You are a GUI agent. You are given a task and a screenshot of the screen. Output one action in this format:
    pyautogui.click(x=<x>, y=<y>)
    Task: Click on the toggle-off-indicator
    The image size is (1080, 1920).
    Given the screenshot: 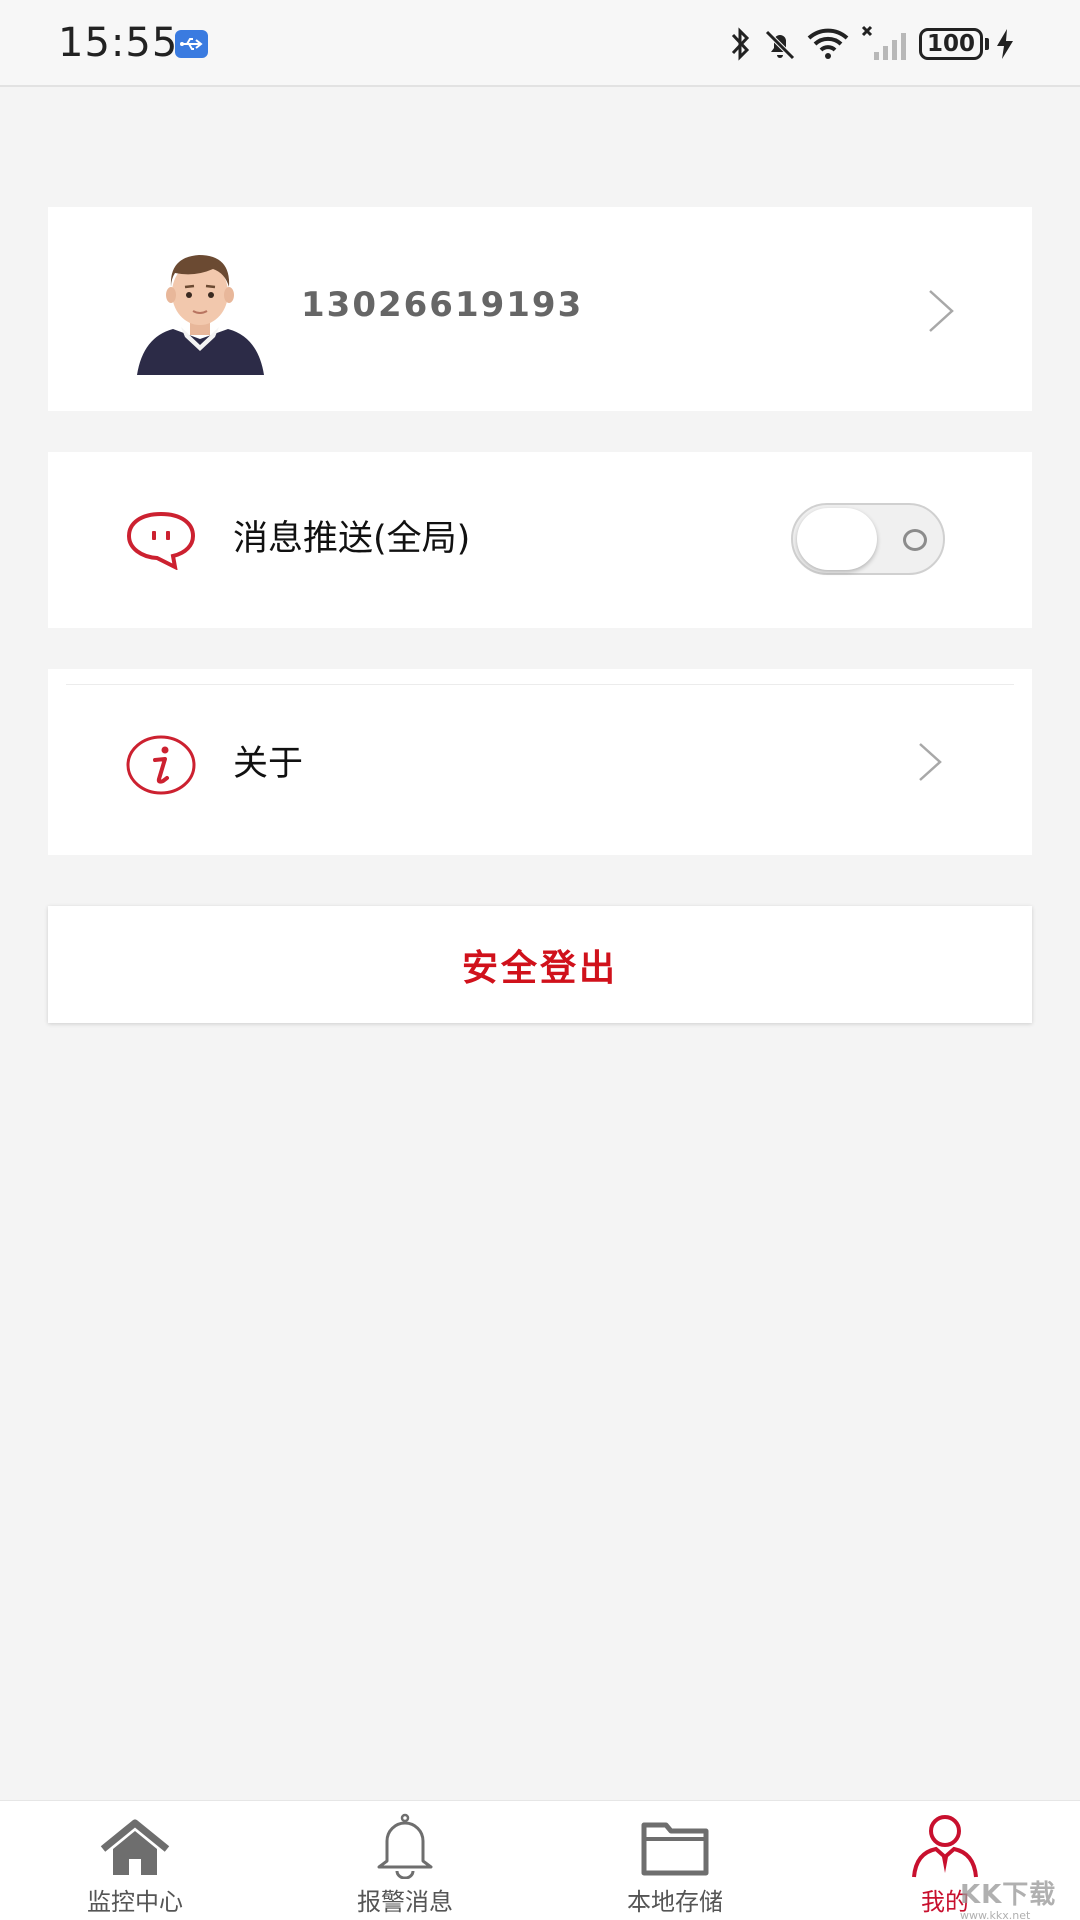 What is the action you would take?
    pyautogui.click(x=915, y=540)
    